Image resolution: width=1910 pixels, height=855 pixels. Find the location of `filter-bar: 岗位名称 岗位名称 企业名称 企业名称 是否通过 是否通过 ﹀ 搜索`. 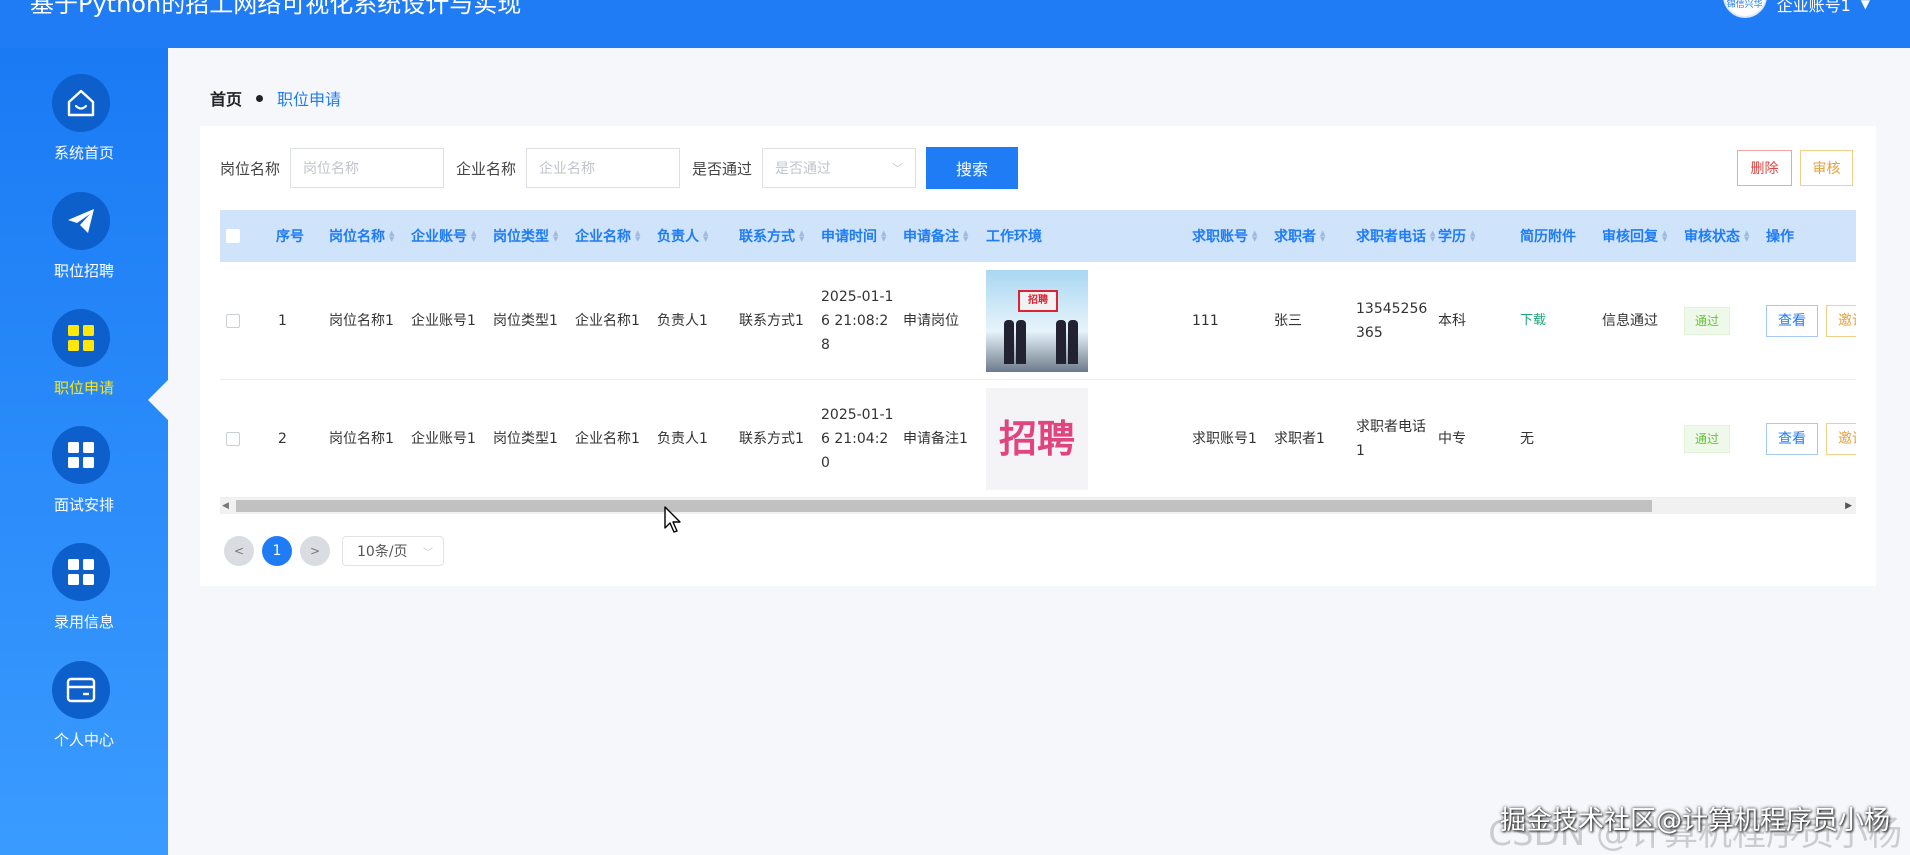

filter-bar: 岗位名称 岗位名称 企业名称 企业名称 是否通过 是否通过 ﹀ 搜索 is located at coordinates (619, 168).